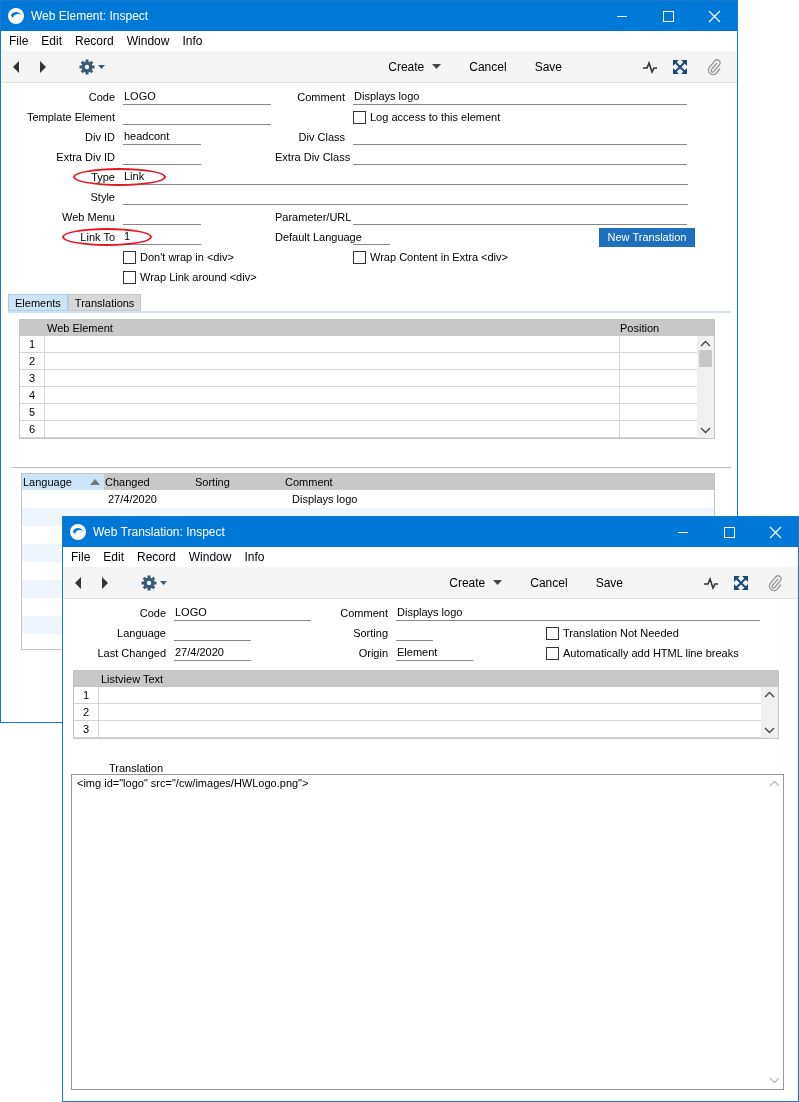 This screenshot has height=1102, width=799. Describe the element at coordinates (38, 302) in the screenshot. I see `tab: Elements` at that location.